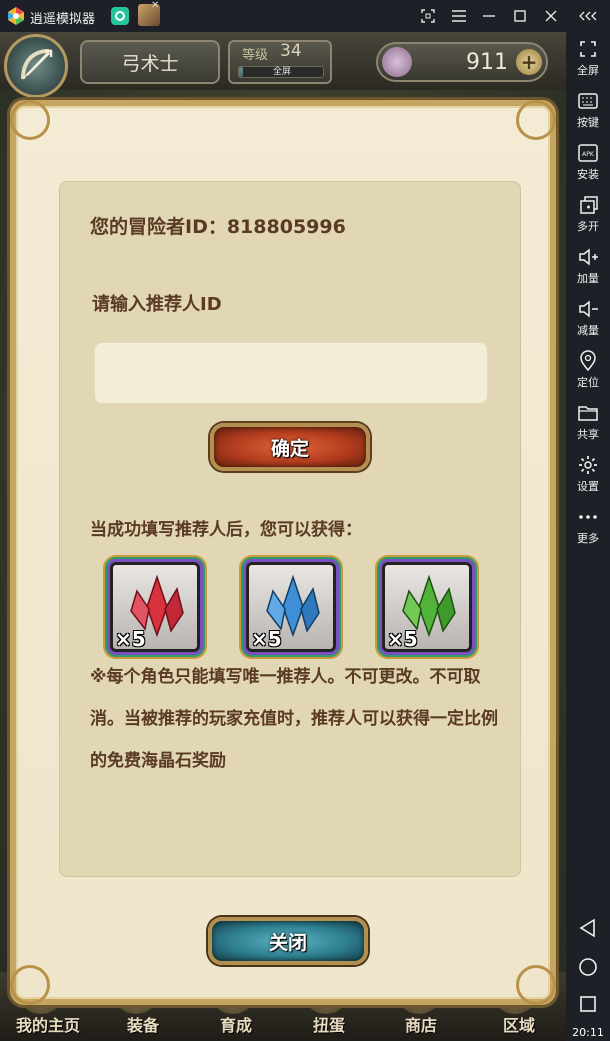 This screenshot has height=1041, width=610. I want to click on adventurer-id: 您的冒险者ID：818805996, so click(218, 227).